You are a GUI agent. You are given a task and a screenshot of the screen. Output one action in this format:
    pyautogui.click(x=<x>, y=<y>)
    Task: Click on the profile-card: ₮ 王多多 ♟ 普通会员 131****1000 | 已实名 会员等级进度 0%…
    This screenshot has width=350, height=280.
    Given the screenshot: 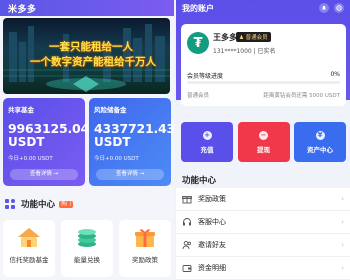 What is the action you would take?
    pyautogui.click(x=263, y=65)
    